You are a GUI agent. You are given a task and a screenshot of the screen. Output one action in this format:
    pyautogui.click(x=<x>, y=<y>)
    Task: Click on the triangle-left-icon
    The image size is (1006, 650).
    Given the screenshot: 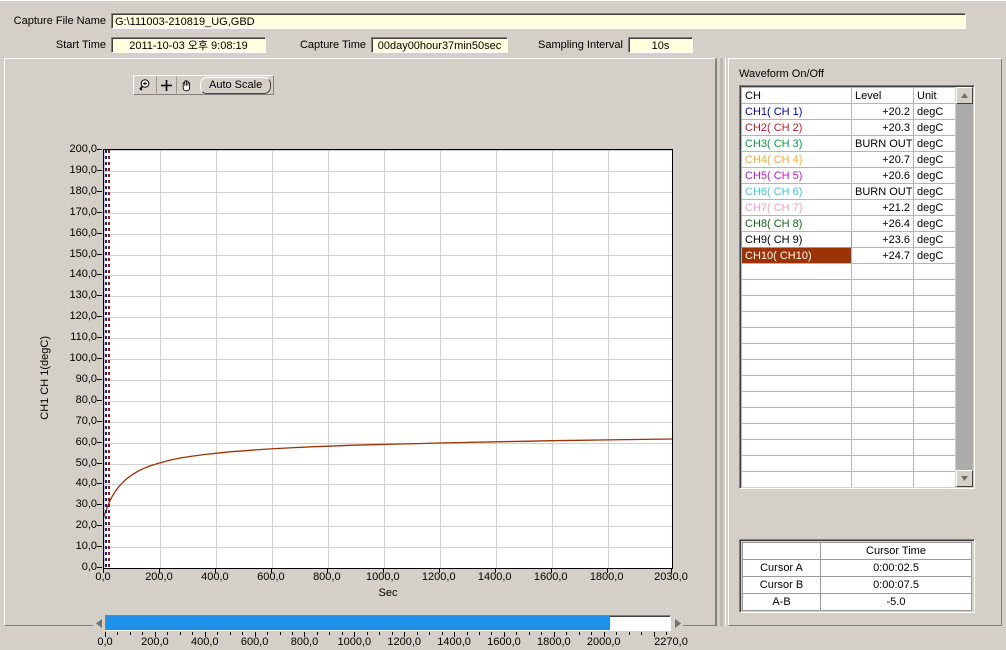 What is the action you would take?
    pyautogui.click(x=99, y=623)
    